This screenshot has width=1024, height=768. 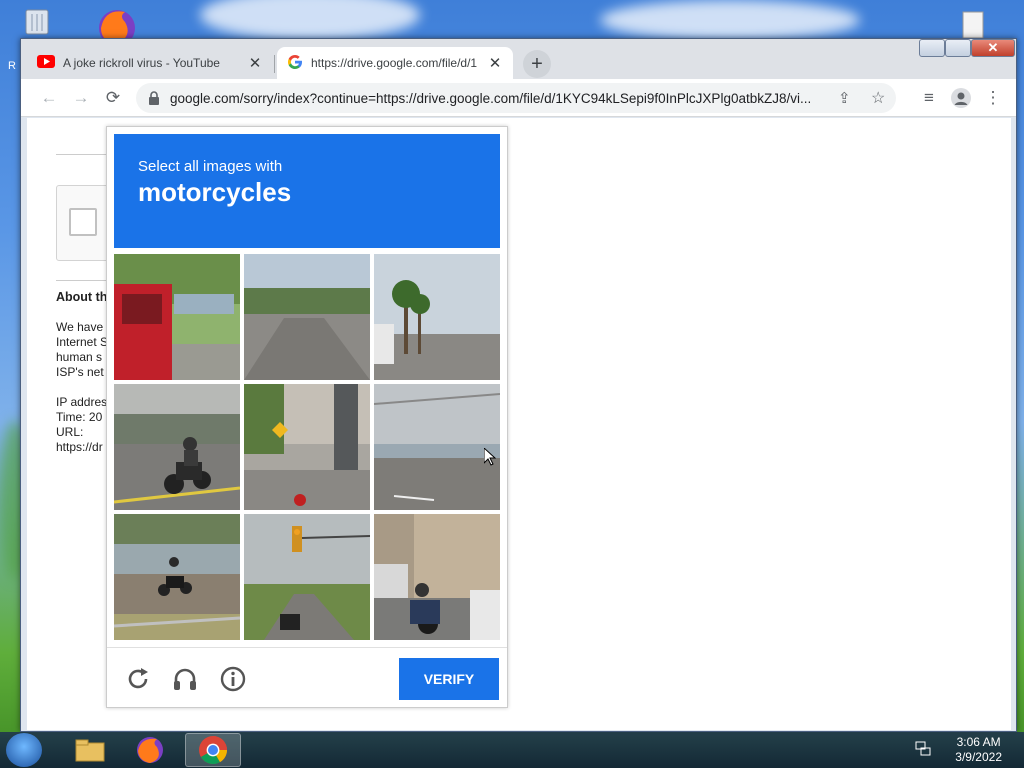 What do you see at coordinates (307, 191) in the screenshot?
I see `captcha-header: Select all images with motorcycles` at bounding box center [307, 191].